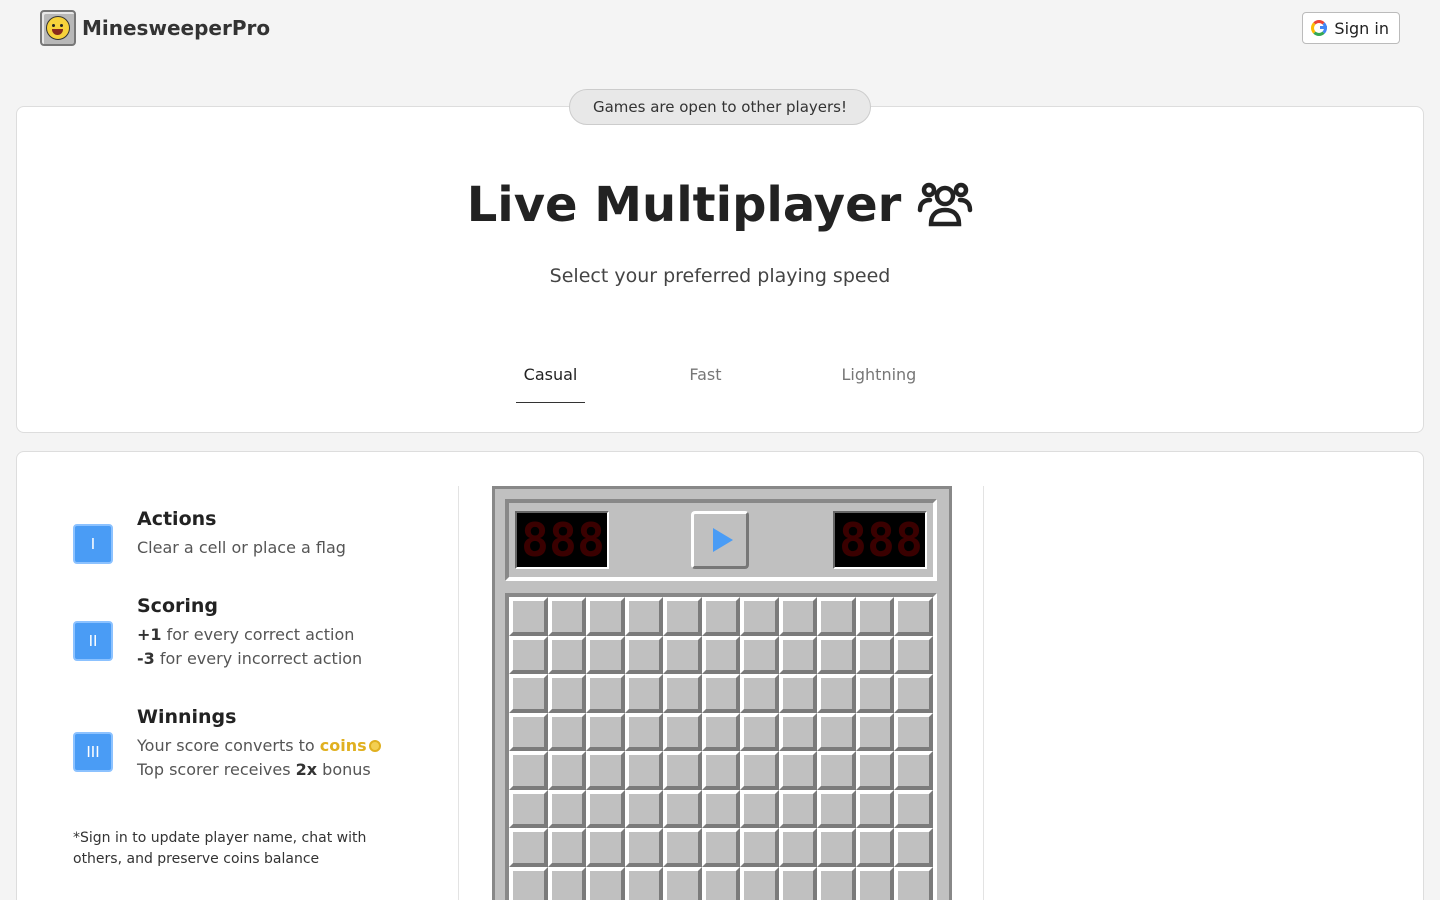 This screenshot has width=1440, height=900. I want to click on site-logo: MinesweeperPro, so click(155, 28).